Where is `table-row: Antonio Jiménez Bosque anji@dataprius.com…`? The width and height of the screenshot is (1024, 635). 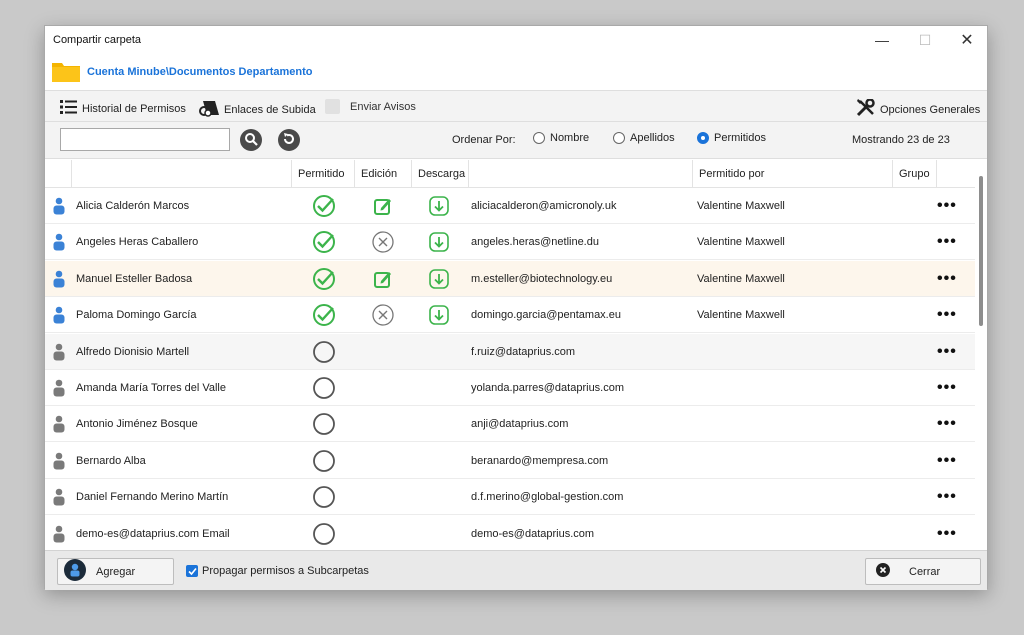 table-row: Antonio Jiménez Bosque anji@dataprius.com… is located at coordinates (510, 424).